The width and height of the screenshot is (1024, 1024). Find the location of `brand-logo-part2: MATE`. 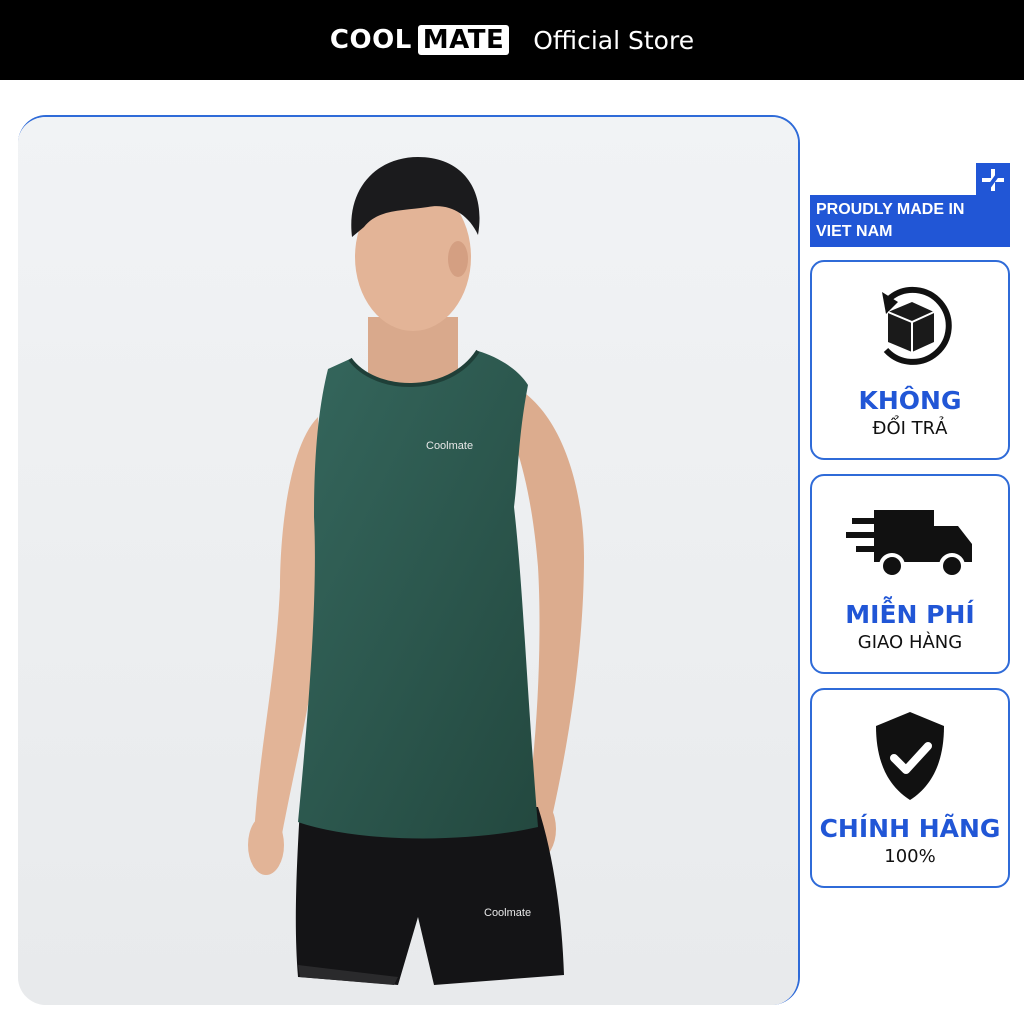

brand-logo-part2: MATE is located at coordinates (463, 40).